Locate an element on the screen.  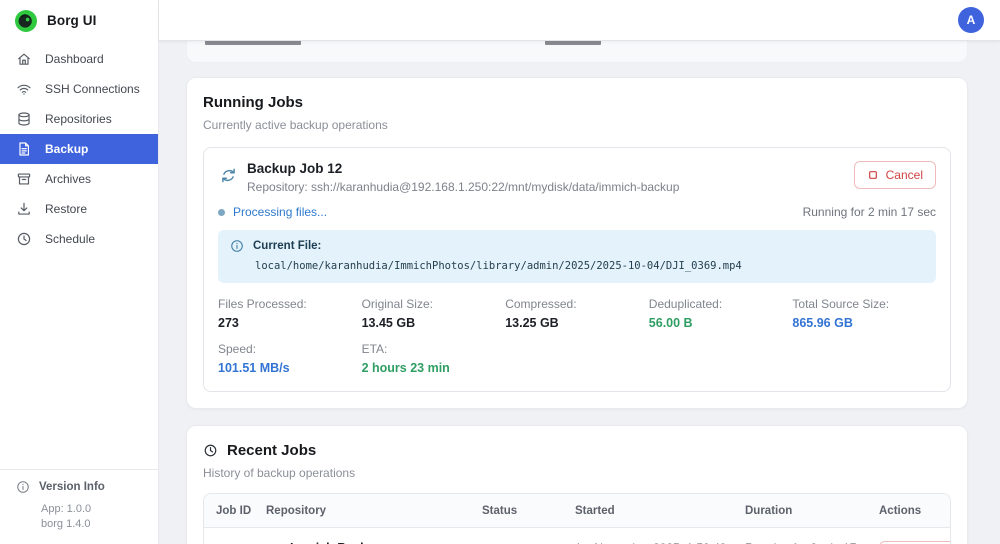
sidebar-item-schedule: Schedule is located at coordinates (79, 239).